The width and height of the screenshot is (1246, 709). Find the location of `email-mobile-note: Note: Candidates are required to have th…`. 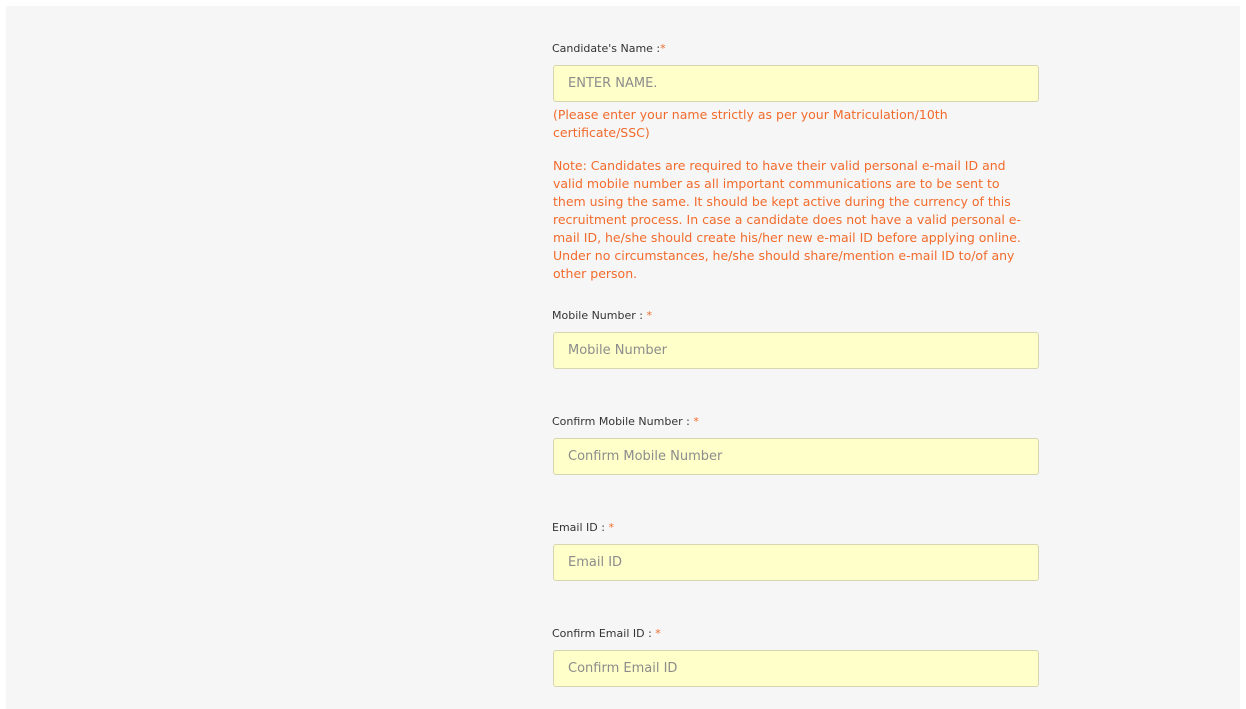

email-mobile-note: Note: Candidates are required to have th… is located at coordinates (787, 219).